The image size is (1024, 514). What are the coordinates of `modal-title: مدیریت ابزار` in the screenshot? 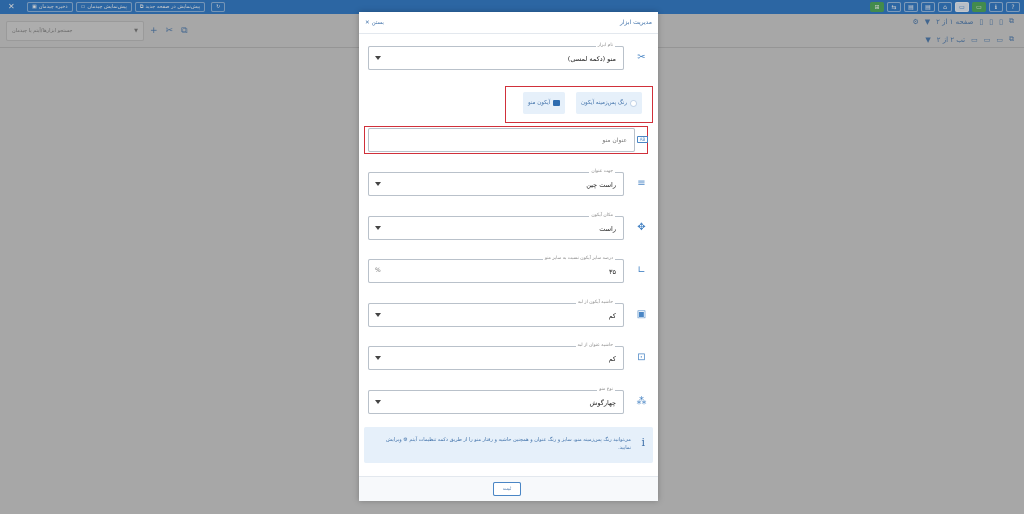 It's located at (635, 22).